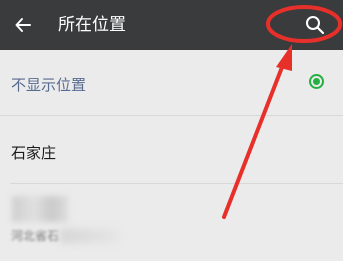 The image size is (343, 261). I want to click on city-label: 石家庄, so click(34, 153).